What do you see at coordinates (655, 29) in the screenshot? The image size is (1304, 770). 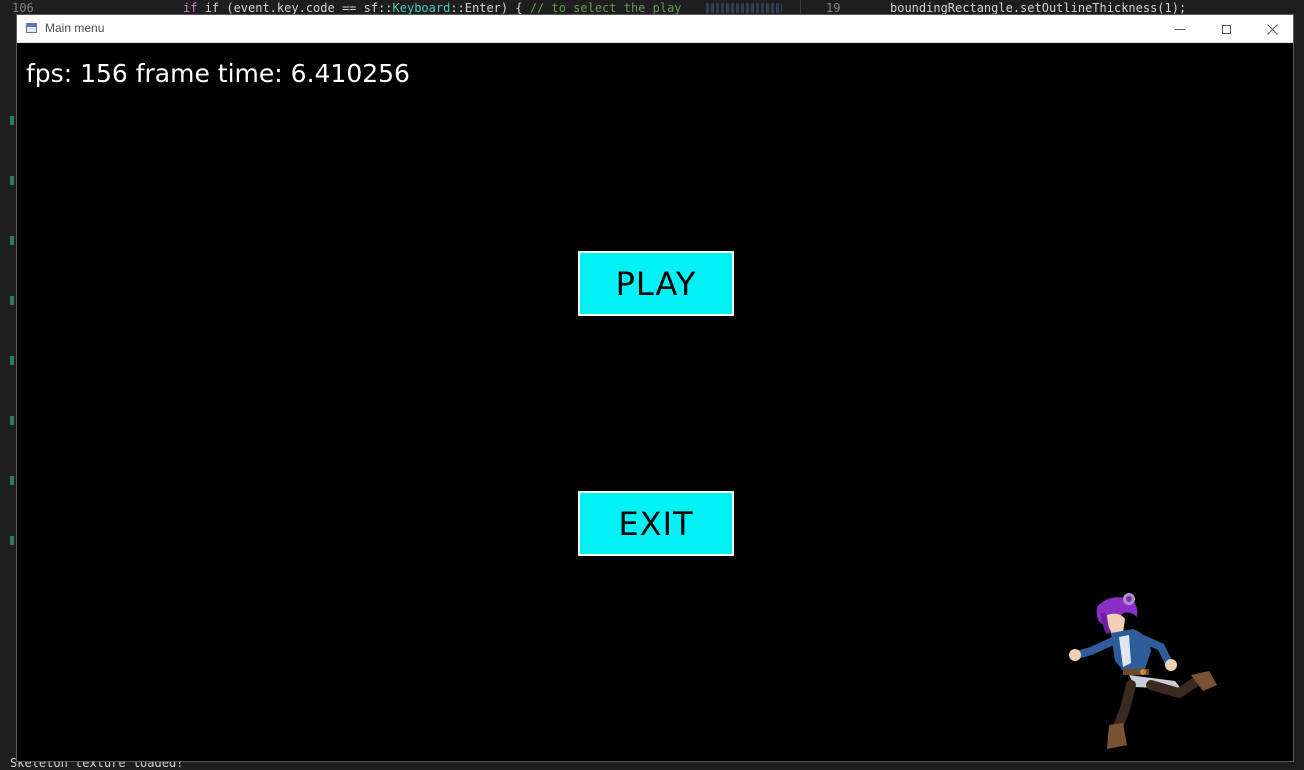 I see `title-bar: Main menu` at bounding box center [655, 29].